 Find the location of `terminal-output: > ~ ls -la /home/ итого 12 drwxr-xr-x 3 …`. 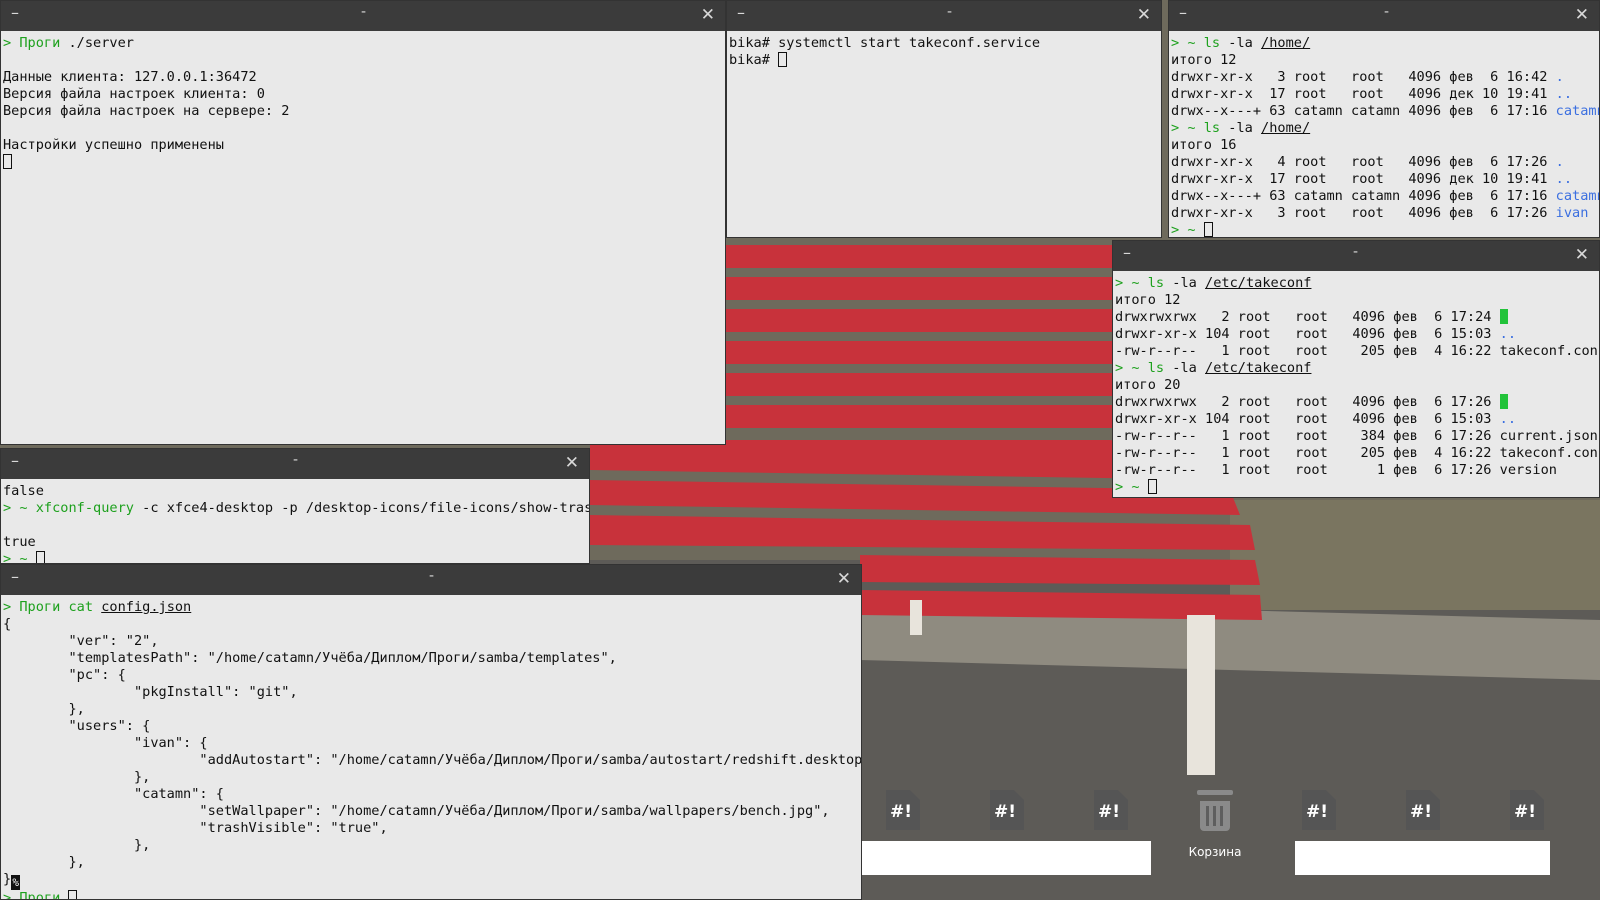

terminal-output: > ~ ls -la /home/ итого 12 drwxr-xr-x 3 … is located at coordinates (1384, 134).